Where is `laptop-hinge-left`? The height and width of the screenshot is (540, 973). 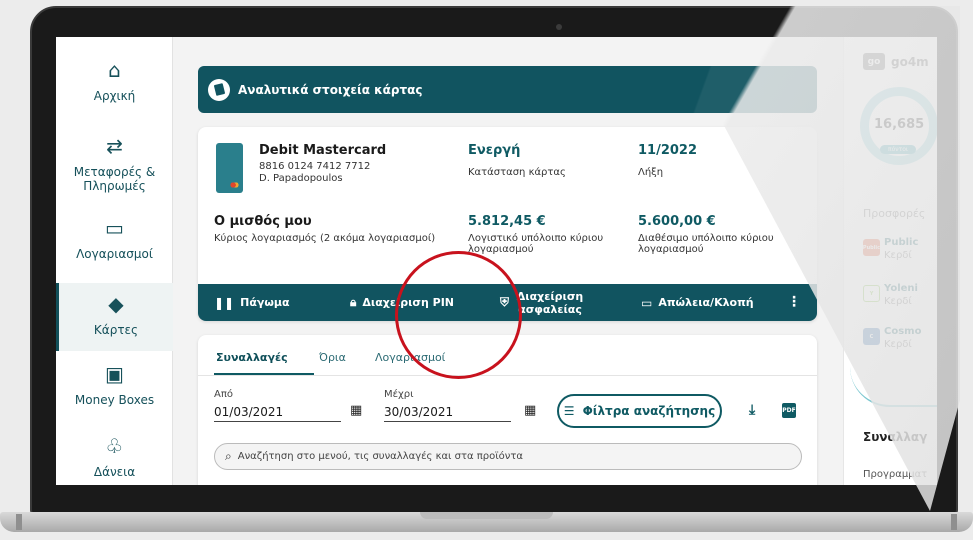
laptop-hinge-left is located at coordinates (19, 522).